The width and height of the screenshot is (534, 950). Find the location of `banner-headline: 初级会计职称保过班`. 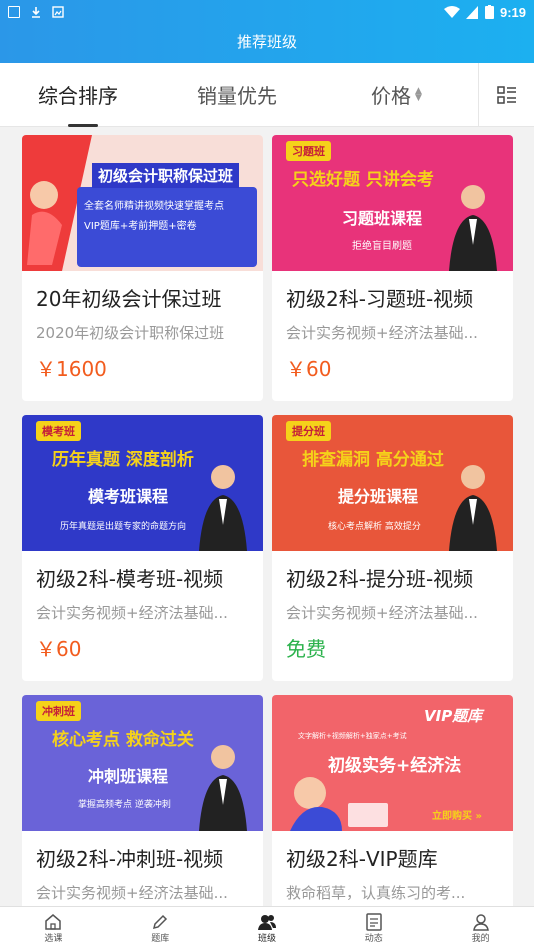

banner-headline: 初级会计职称保过班 is located at coordinates (166, 175).